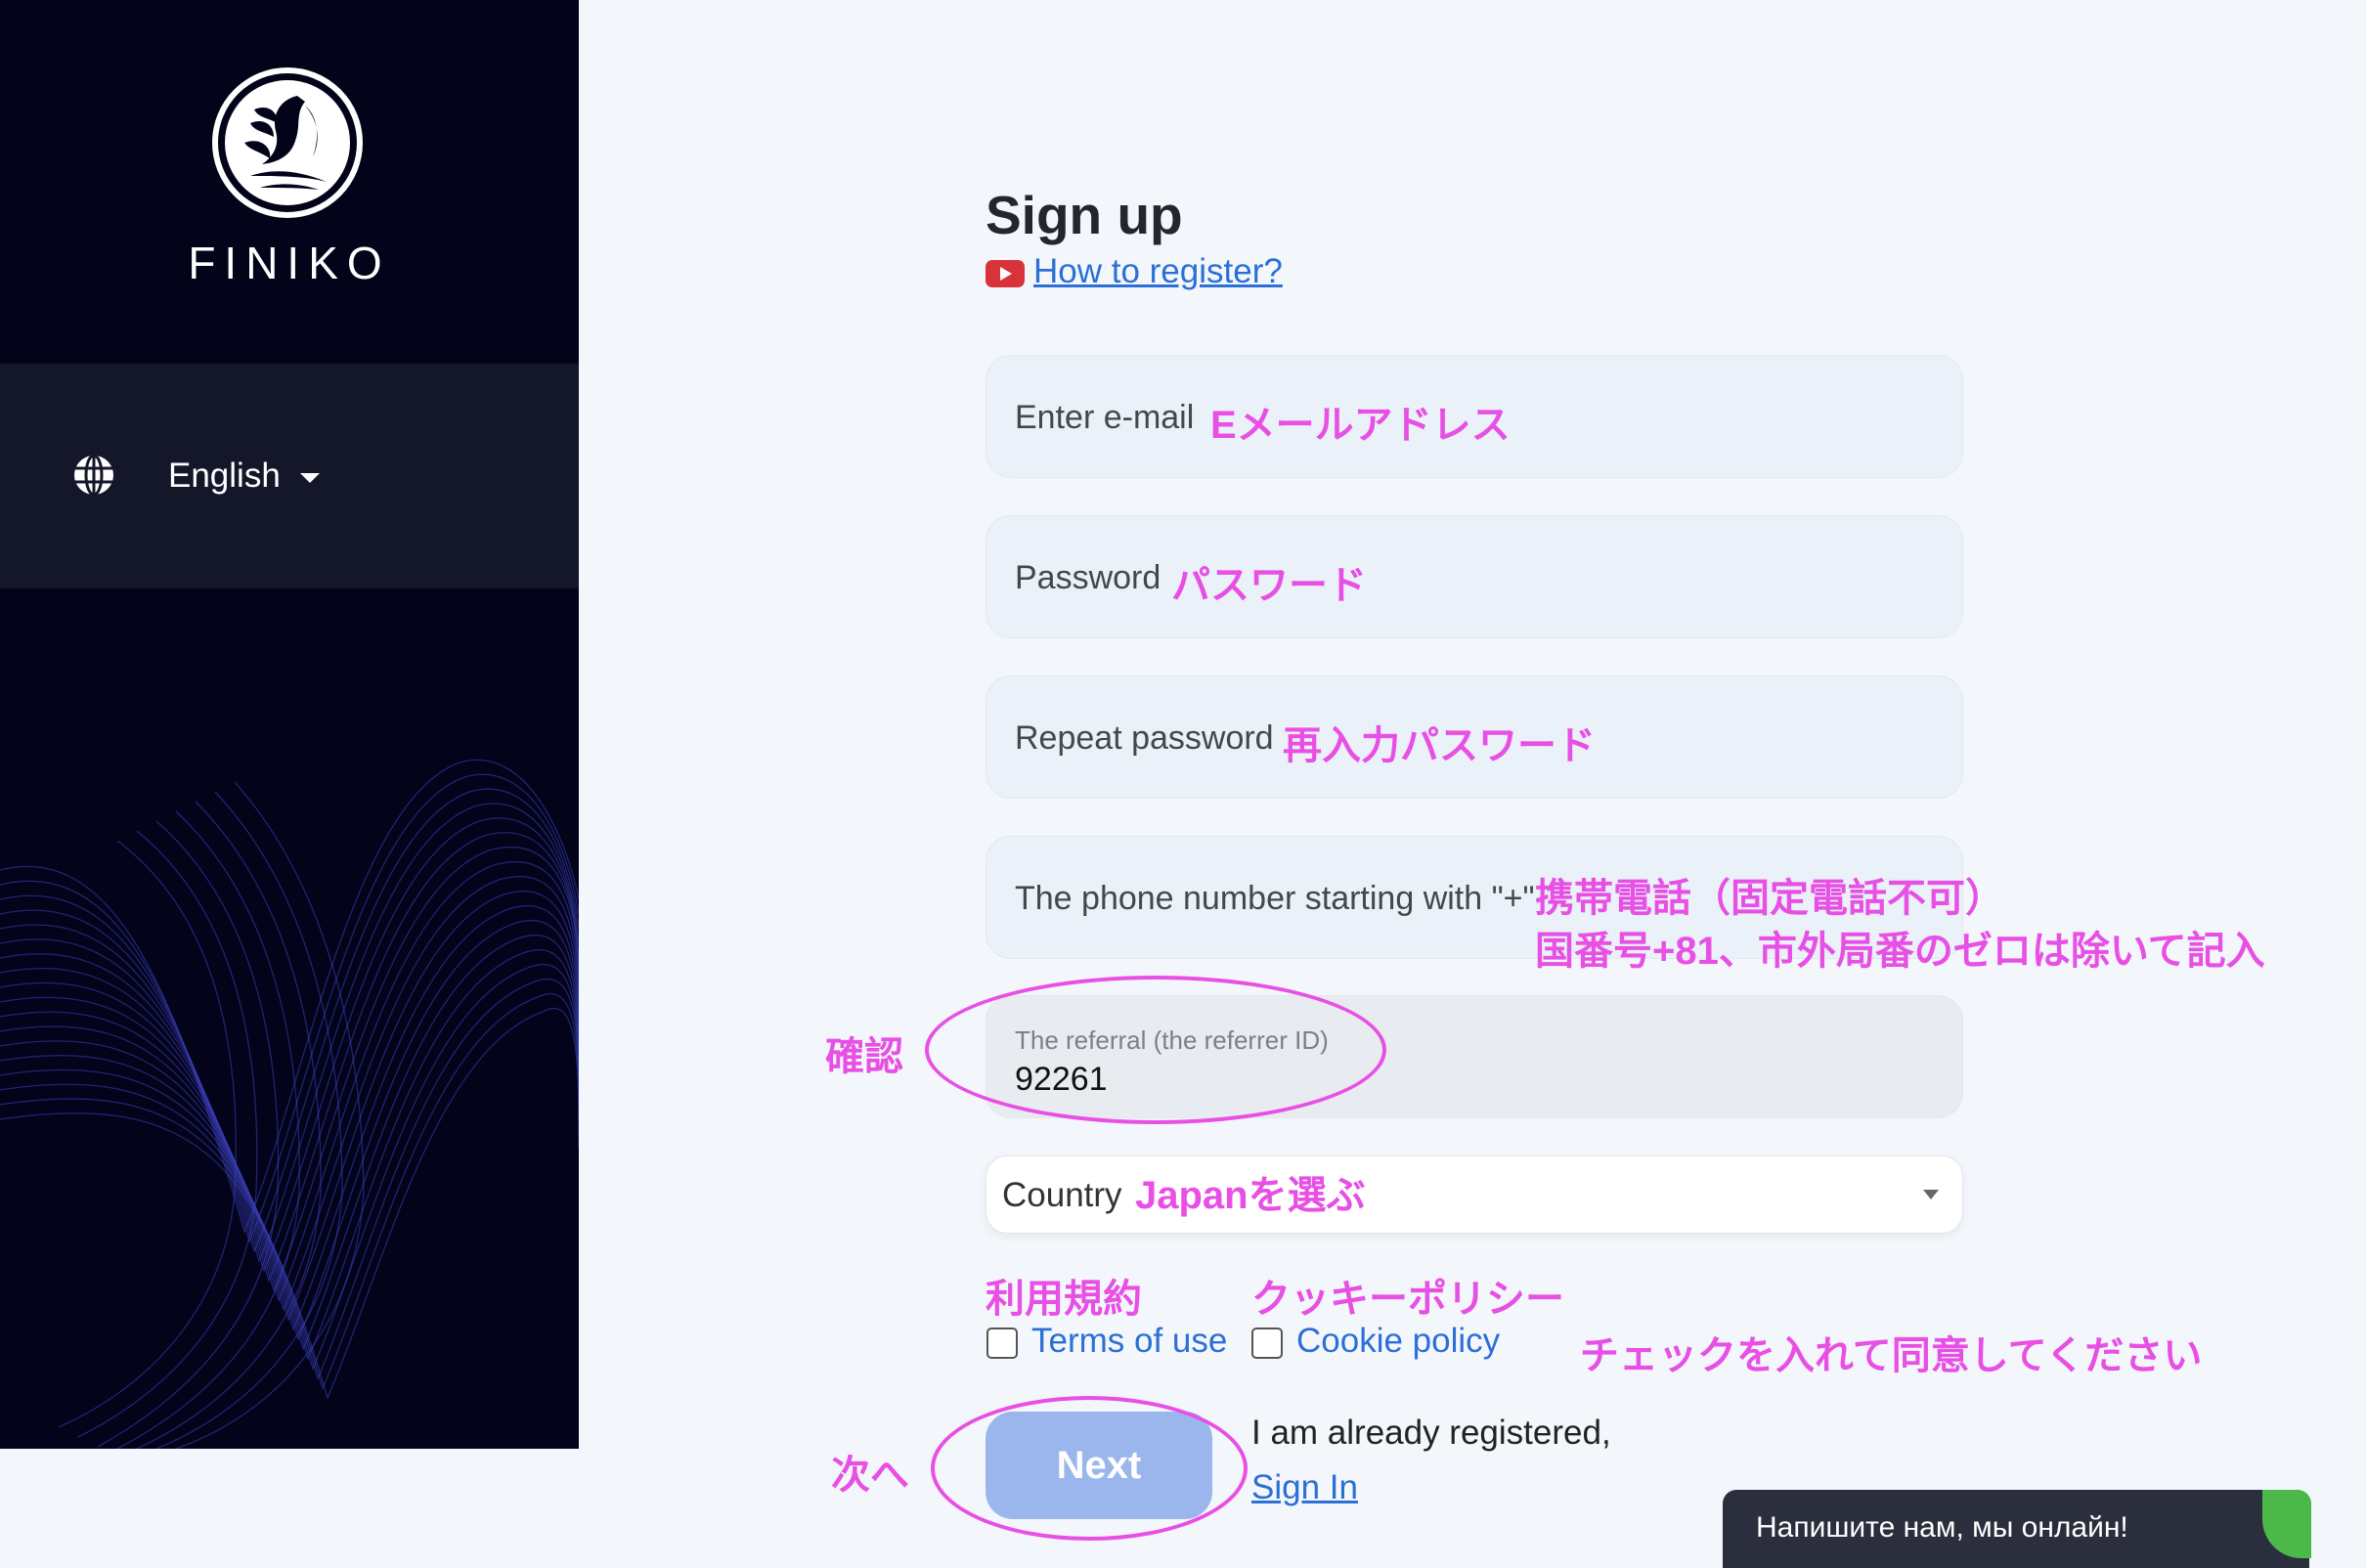 The height and width of the screenshot is (1568, 2366). I want to click on repeat-password-placeholder: Repeat password, so click(1144, 738).